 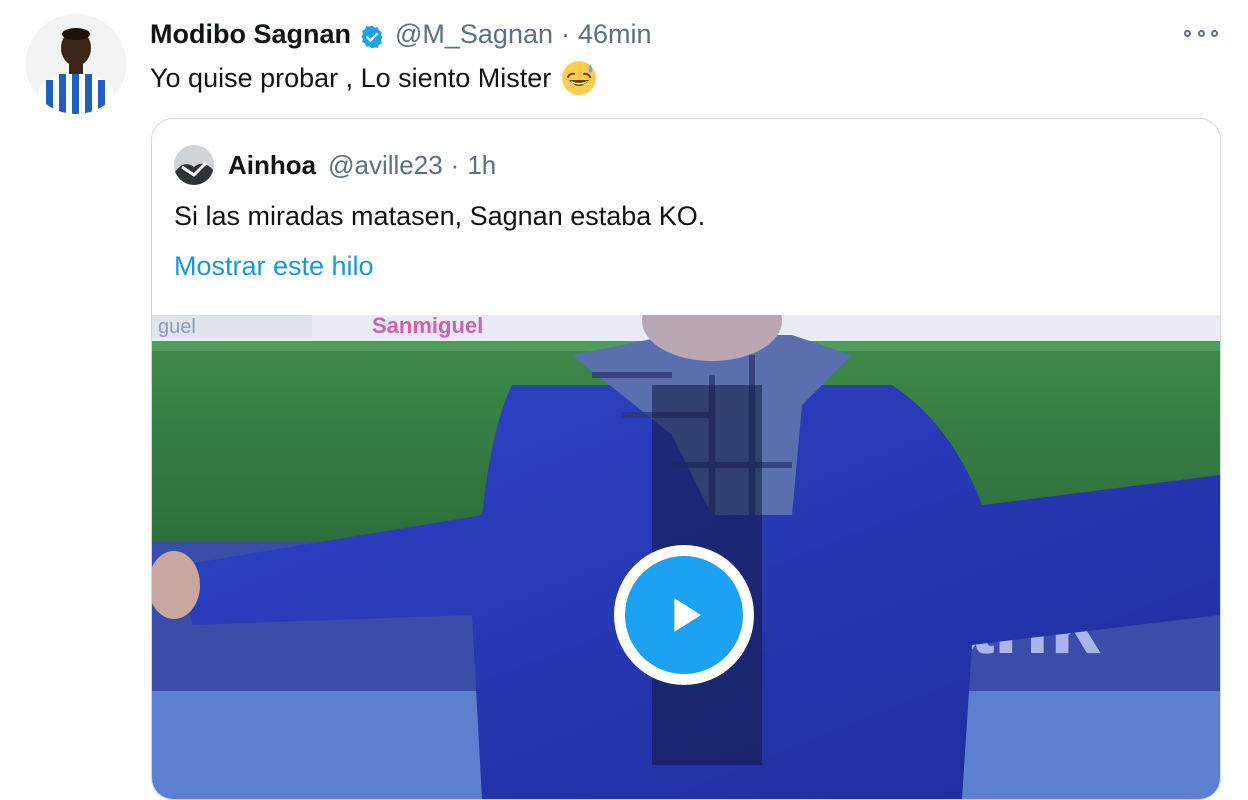 I want to click on more-options-icon, so click(x=1201, y=33).